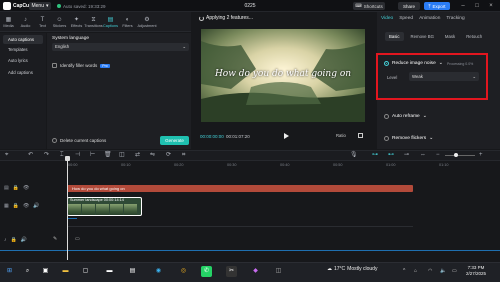  What do you see at coordinates (183, 271) in the screenshot?
I see `chrome-icon: ◎` at bounding box center [183, 271].